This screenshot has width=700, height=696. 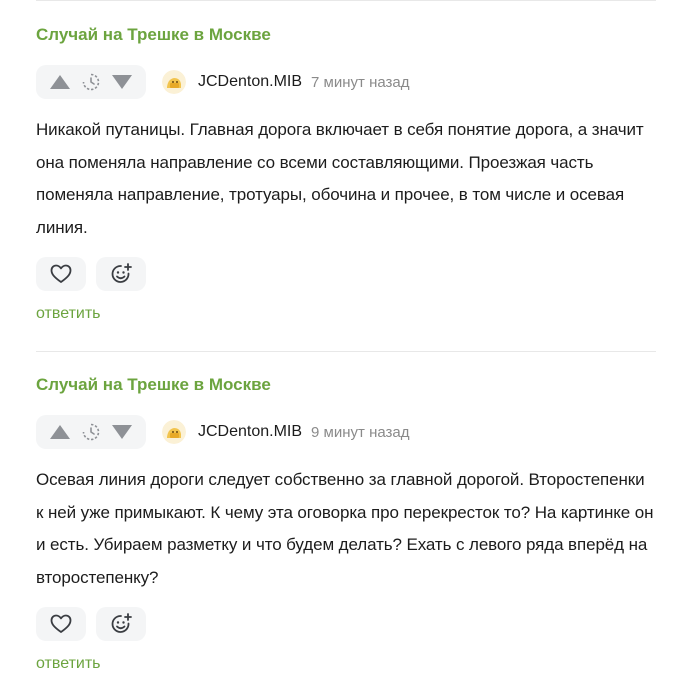 I want to click on comment-time: 9 минут назад, so click(x=360, y=432).